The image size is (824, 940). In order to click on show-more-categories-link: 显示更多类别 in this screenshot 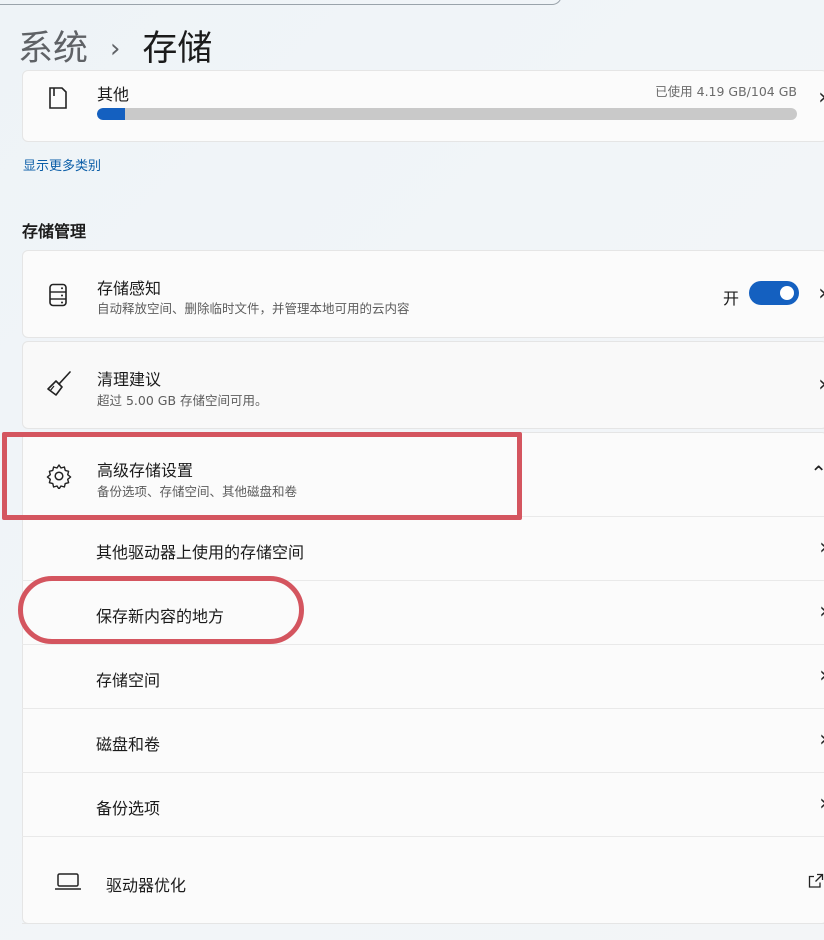, I will do `click(62, 164)`.